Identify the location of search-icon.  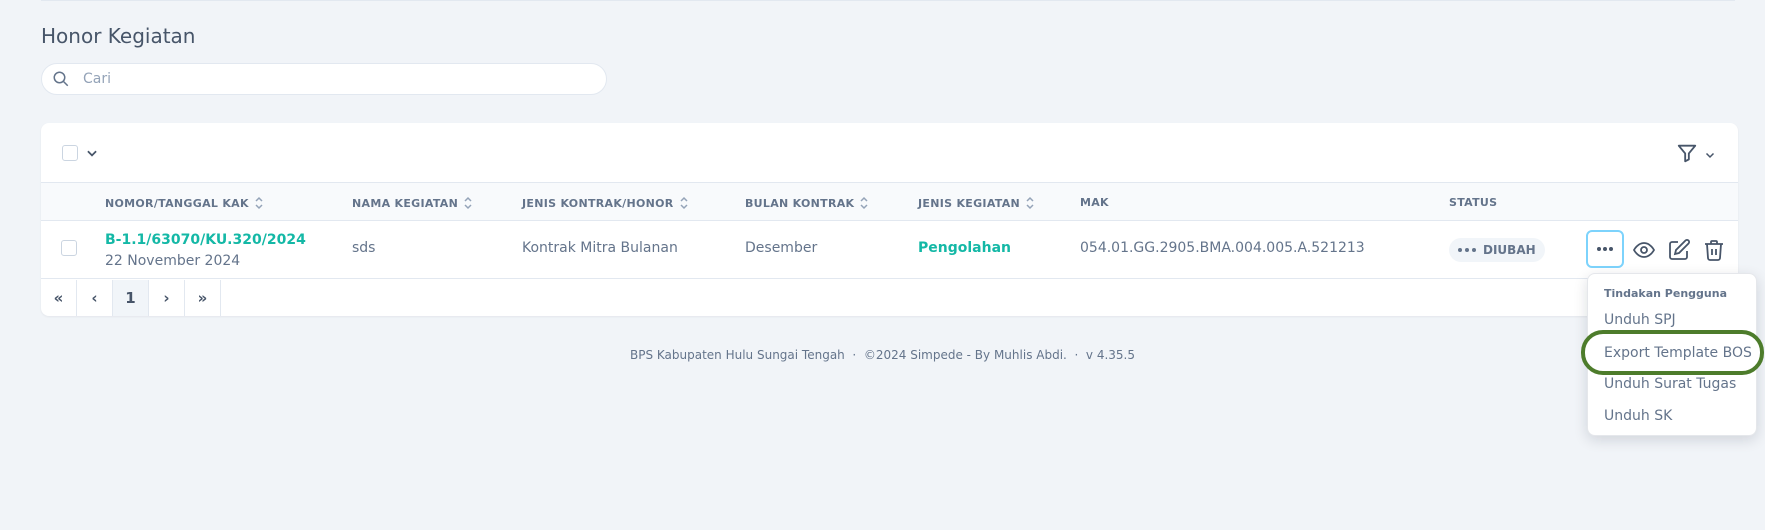
(61, 79).